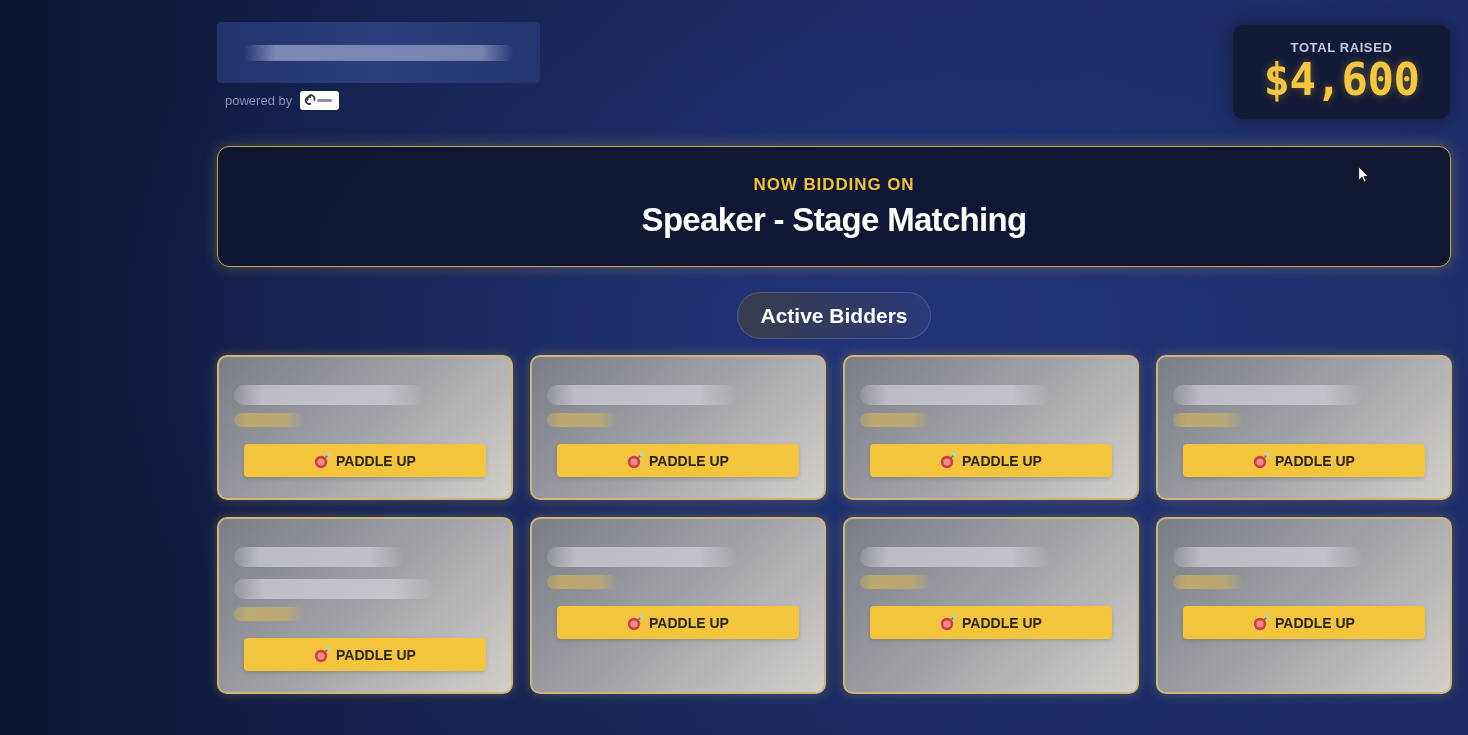 The width and height of the screenshot is (1468, 735). I want to click on total-raised-label: TOTAL RAISED, so click(1341, 48).